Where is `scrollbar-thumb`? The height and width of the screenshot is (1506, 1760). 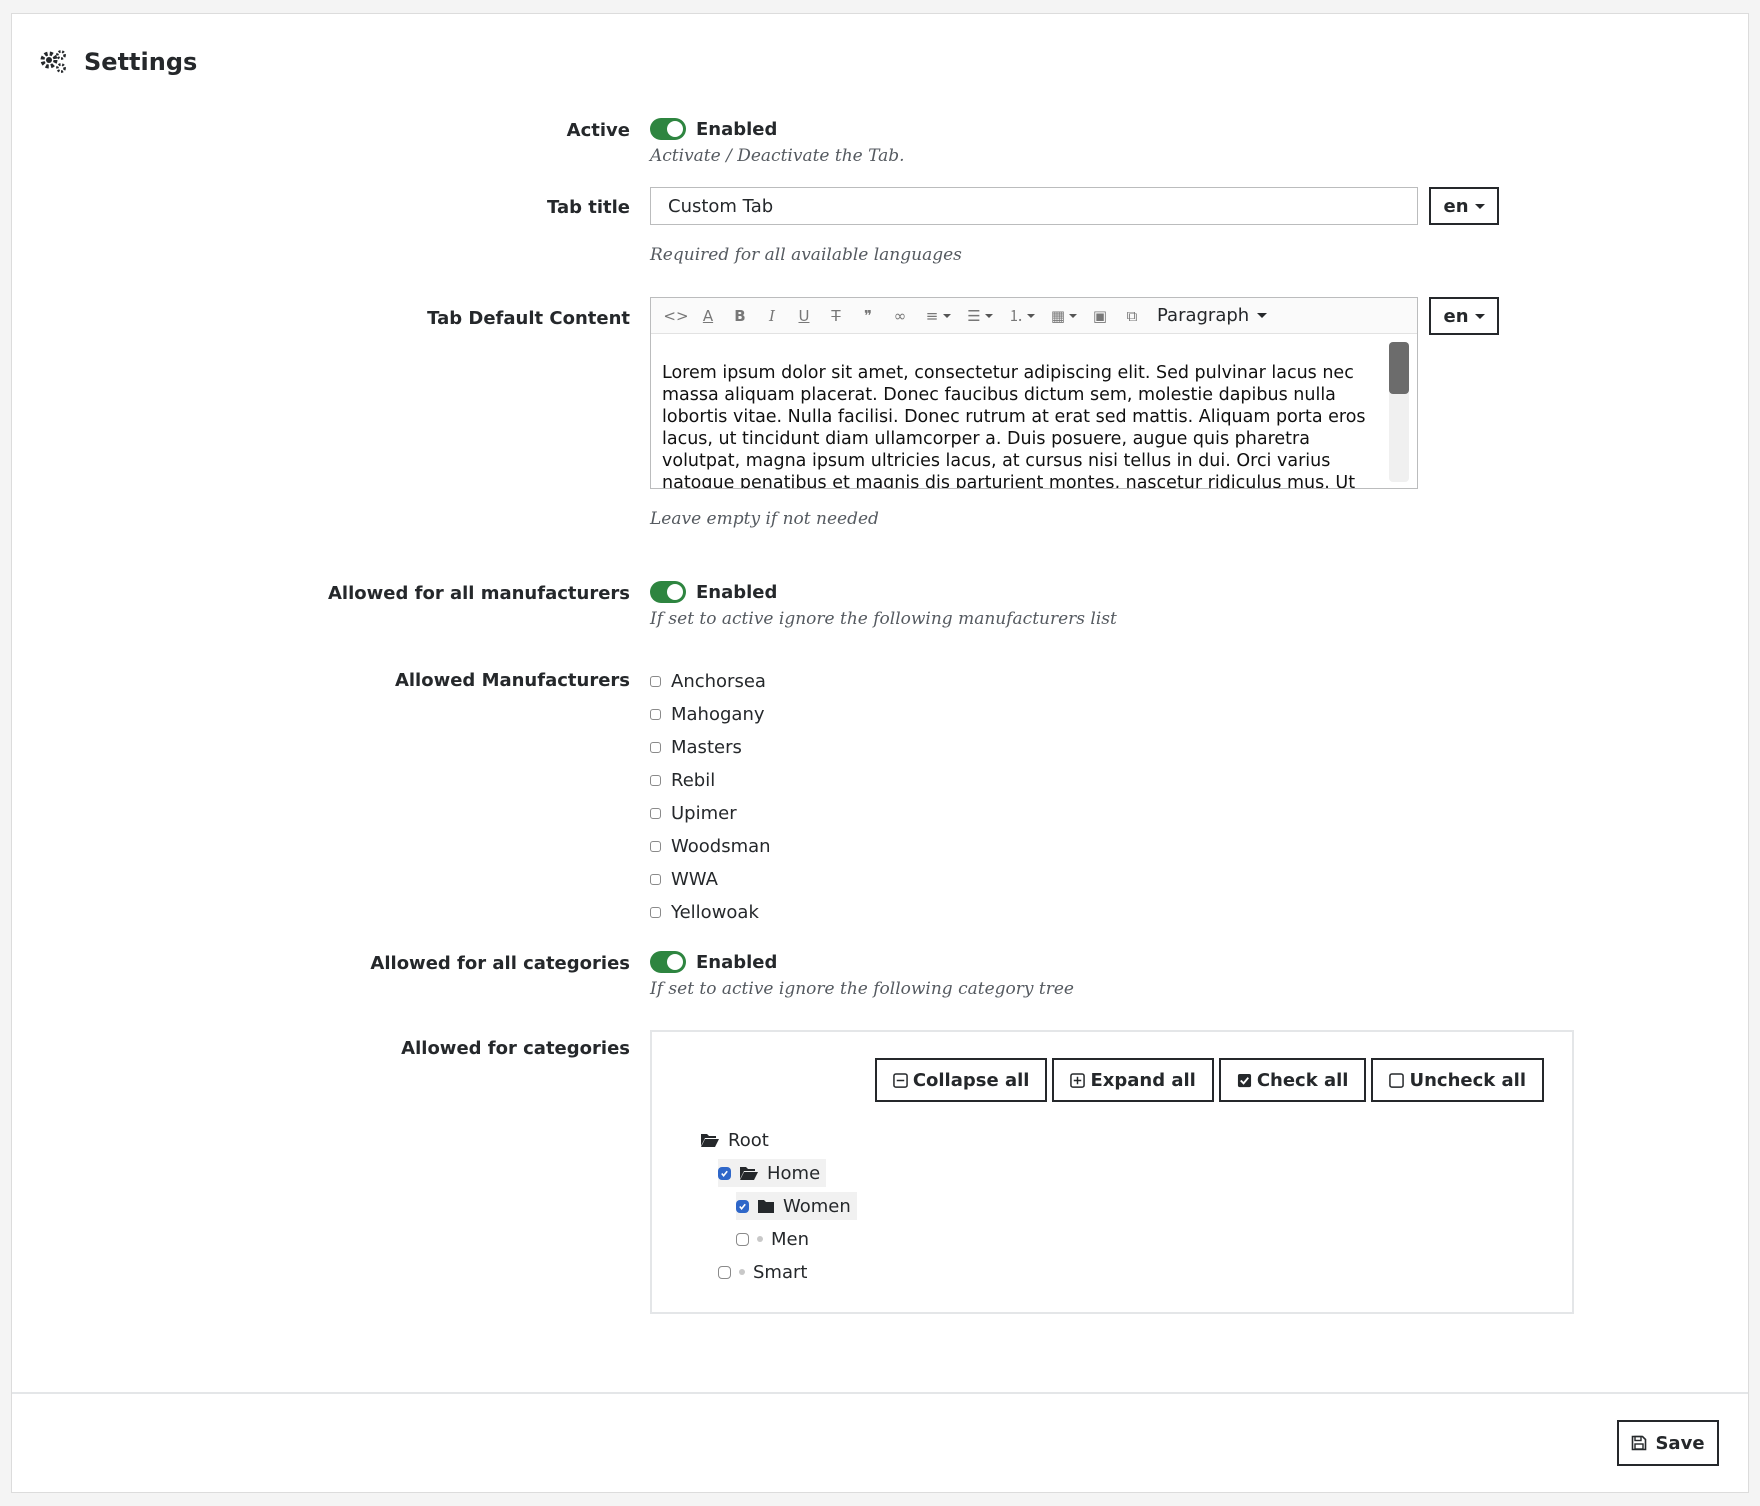
scrollbar-thumb is located at coordinates (1399, 368).